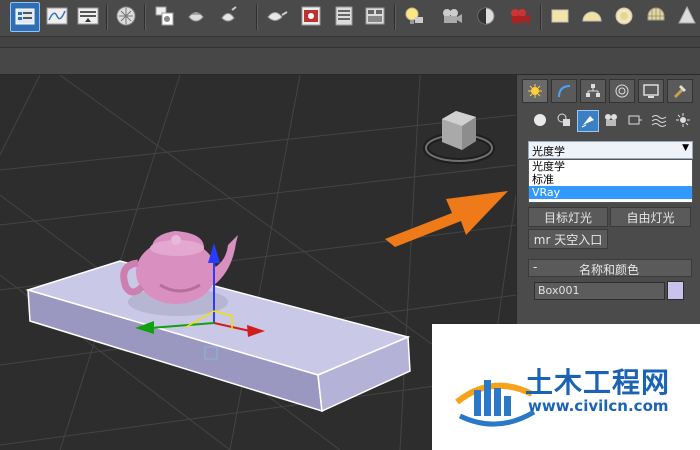 The height and width of the screenshot is (450, 700). I want to click on teapot-object, so click(179, 273).